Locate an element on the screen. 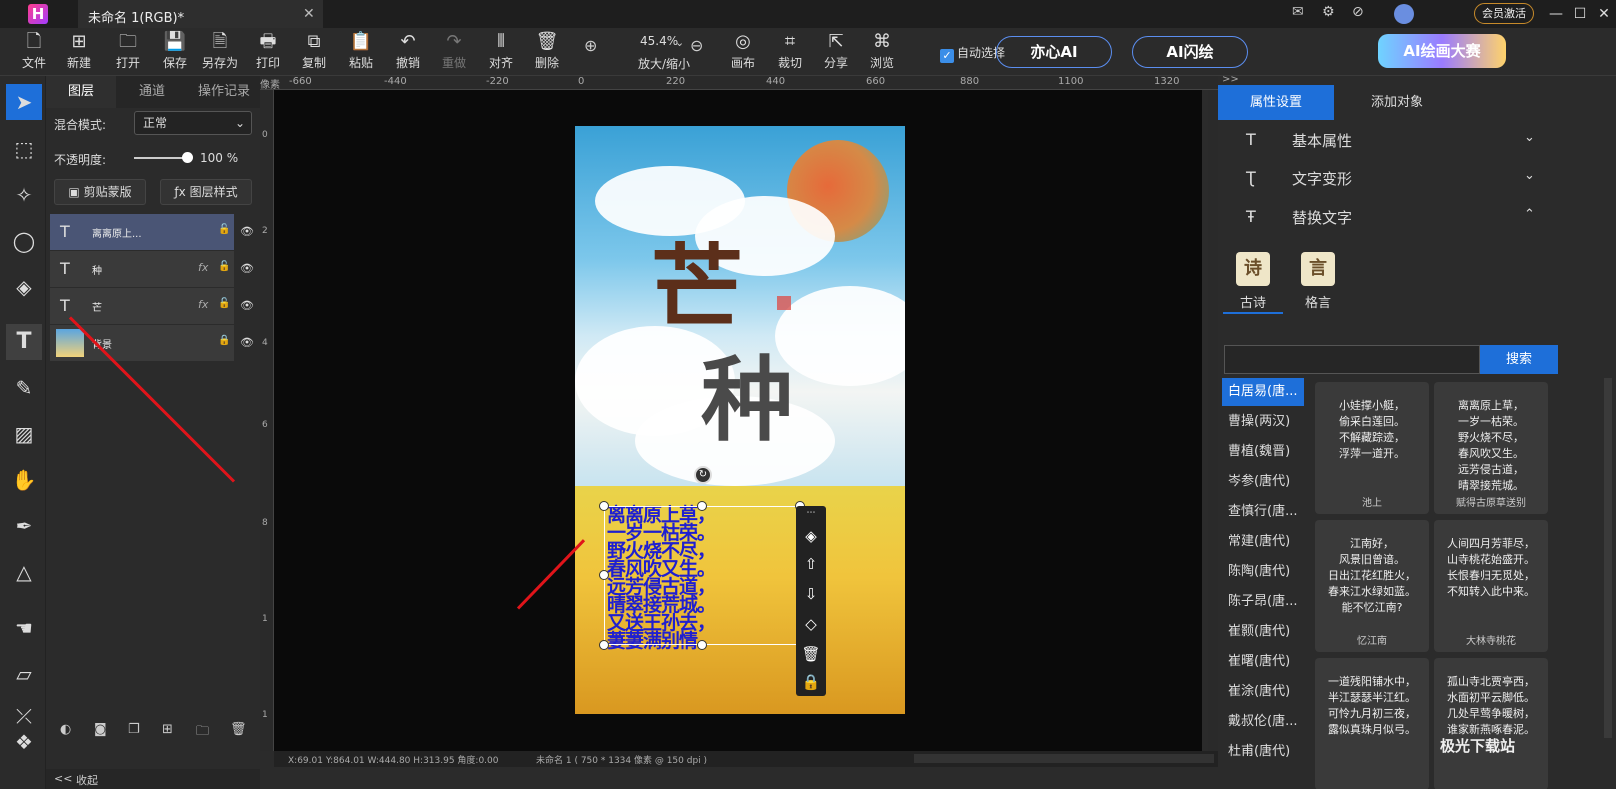 The height and width of the screenshot is (789, 1616). maximize-icon: ☐ is located at coordinates (1580, 14).